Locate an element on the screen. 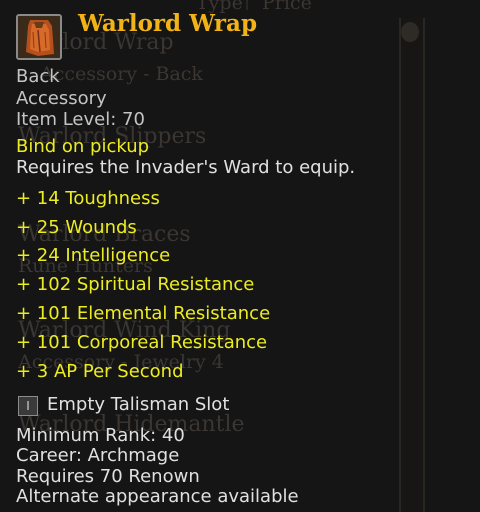  stat-line: + 102 Spiritual Resistance is located at coordinates (135, 284).